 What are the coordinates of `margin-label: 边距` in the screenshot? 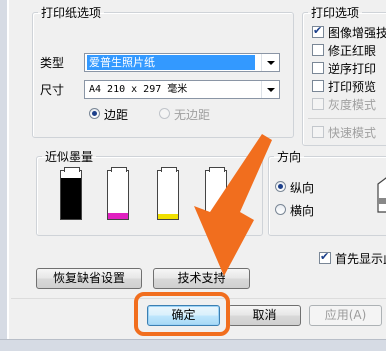 It's located at (116, 115).